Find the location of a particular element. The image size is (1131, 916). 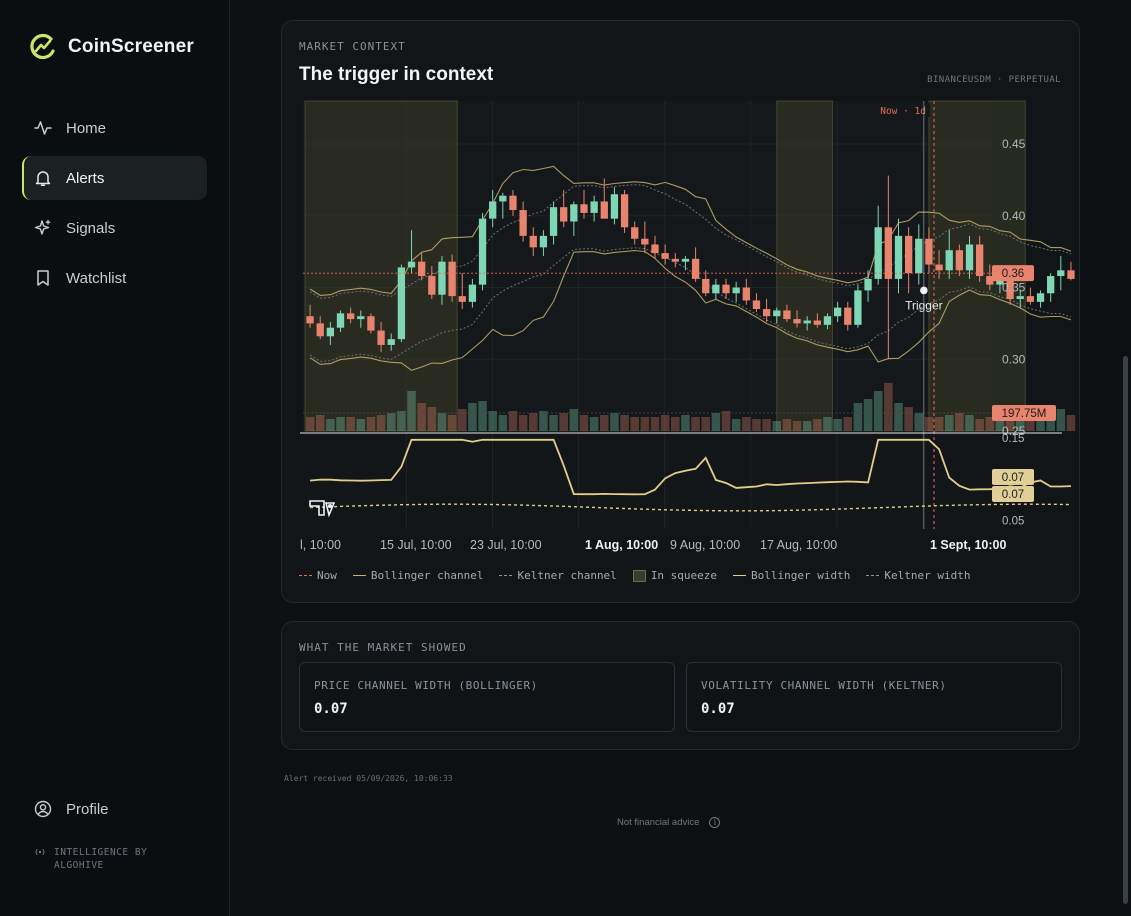

trigger-dot is located at coordinates (924, 290).